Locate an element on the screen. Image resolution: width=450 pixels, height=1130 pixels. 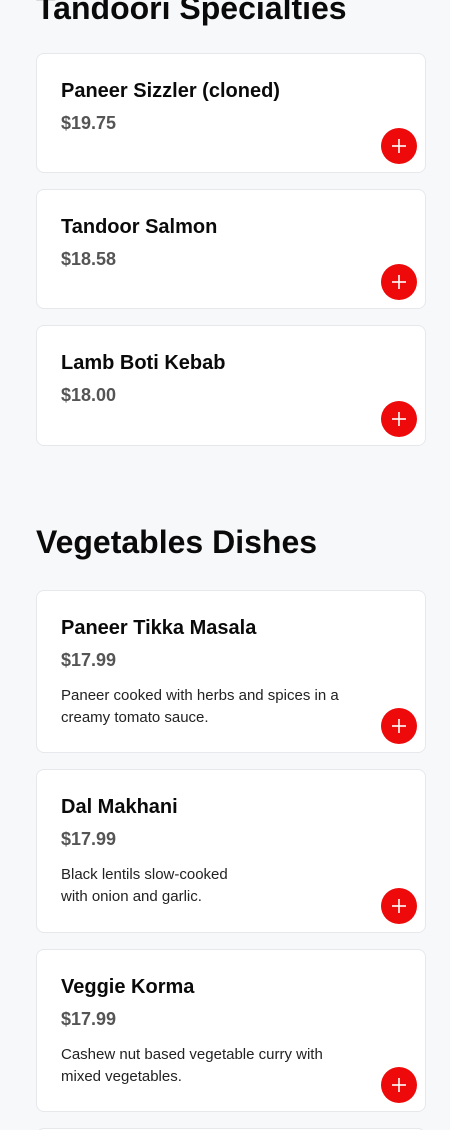
menu-item-card: Tandoor Salmon $18.58 is located at coordinates (231, 249).